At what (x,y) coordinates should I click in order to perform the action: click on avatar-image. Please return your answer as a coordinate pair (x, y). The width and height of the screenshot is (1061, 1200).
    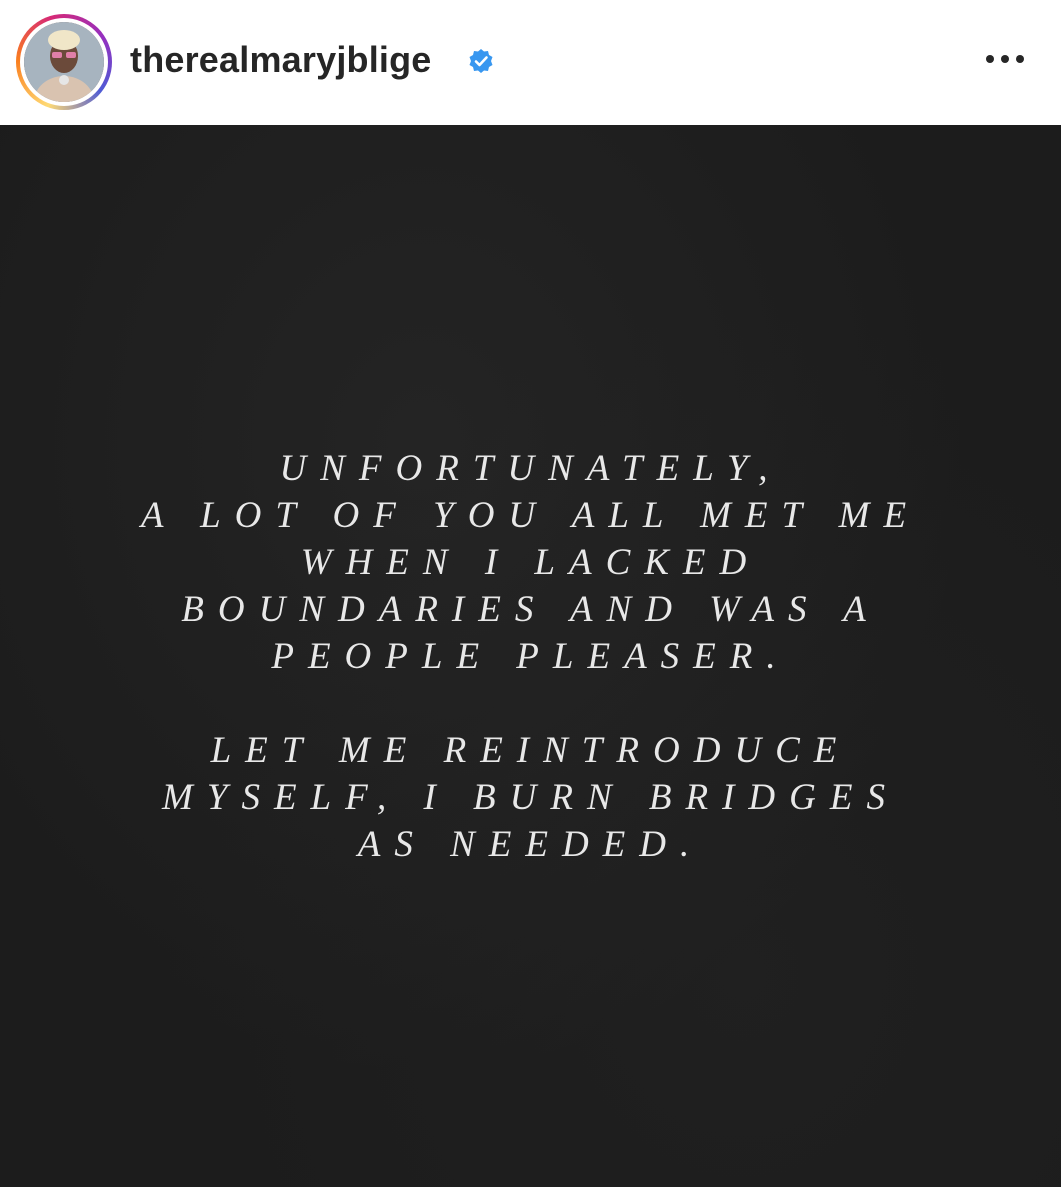
    Looking at the image, I should click on (64, 62).